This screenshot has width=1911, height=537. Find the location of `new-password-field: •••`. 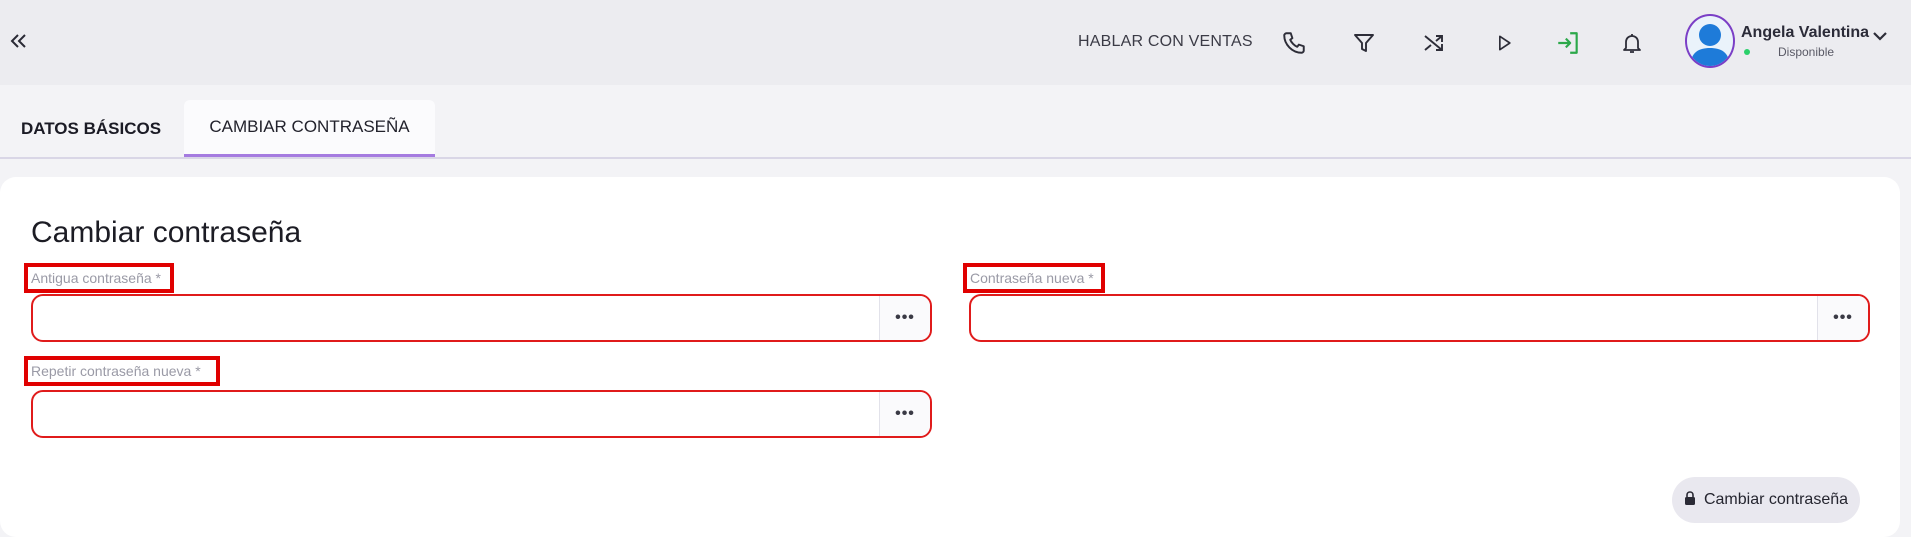

new-password-field: ••• is located at coordinates (1419, 318).